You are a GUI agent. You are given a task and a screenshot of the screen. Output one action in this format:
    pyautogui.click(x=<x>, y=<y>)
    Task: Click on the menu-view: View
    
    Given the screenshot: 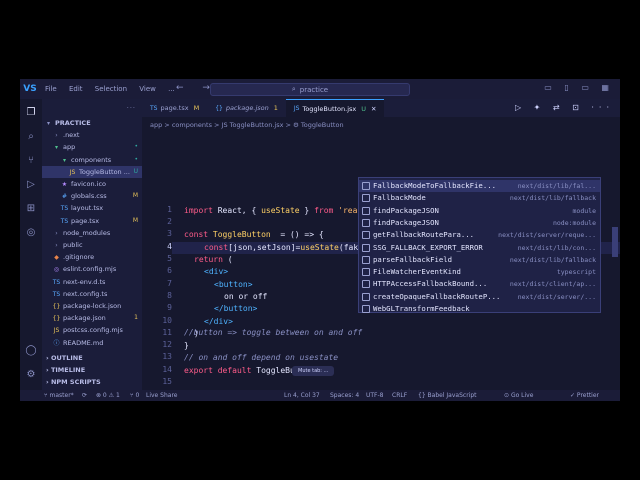 What is the action you would take?
    pyautogui.click(x=147, y=89)
    